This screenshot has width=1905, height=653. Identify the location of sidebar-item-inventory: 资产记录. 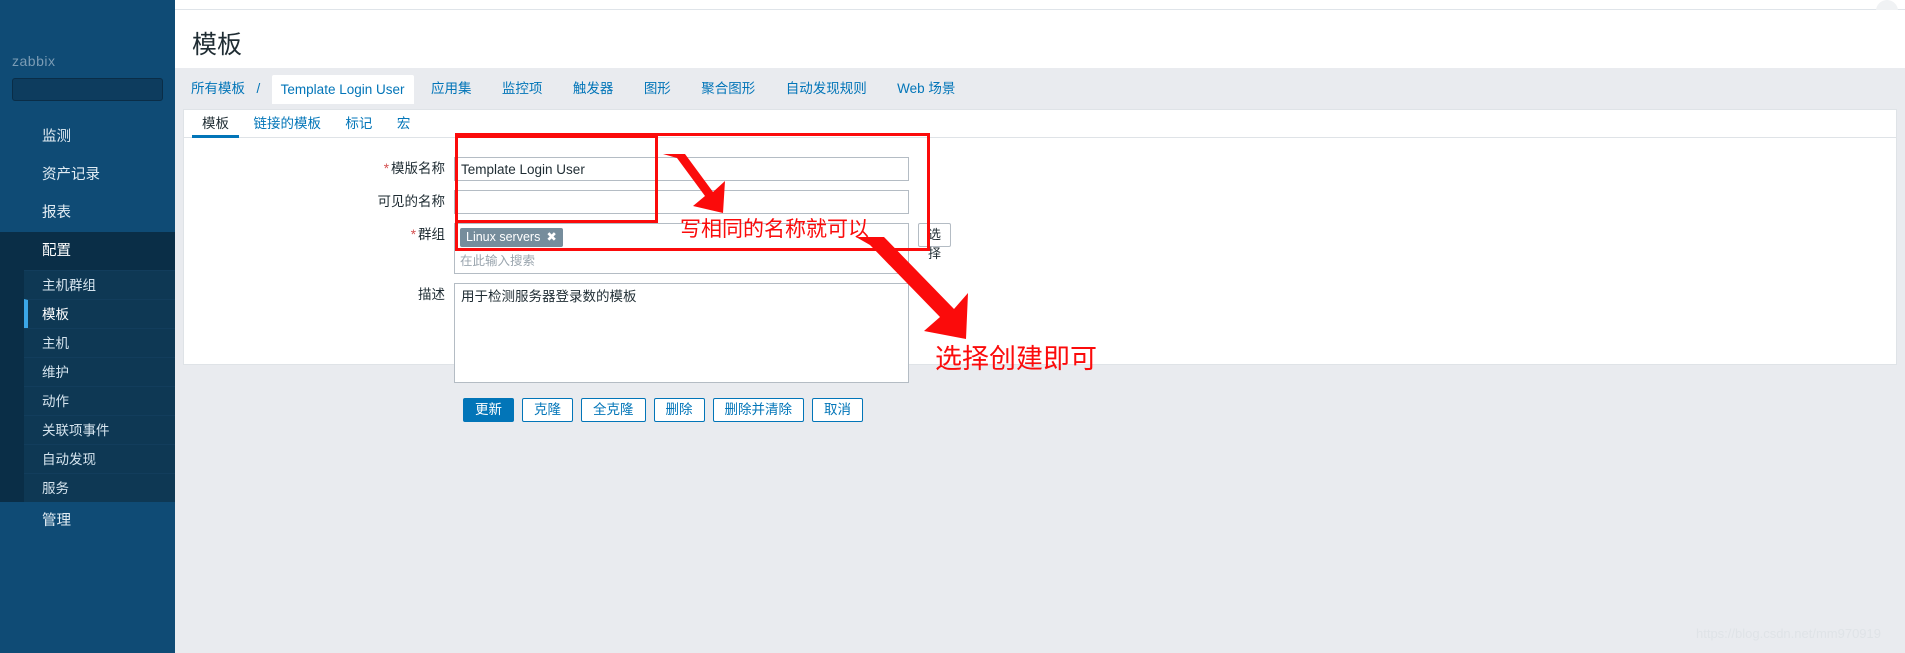
(87, 175).